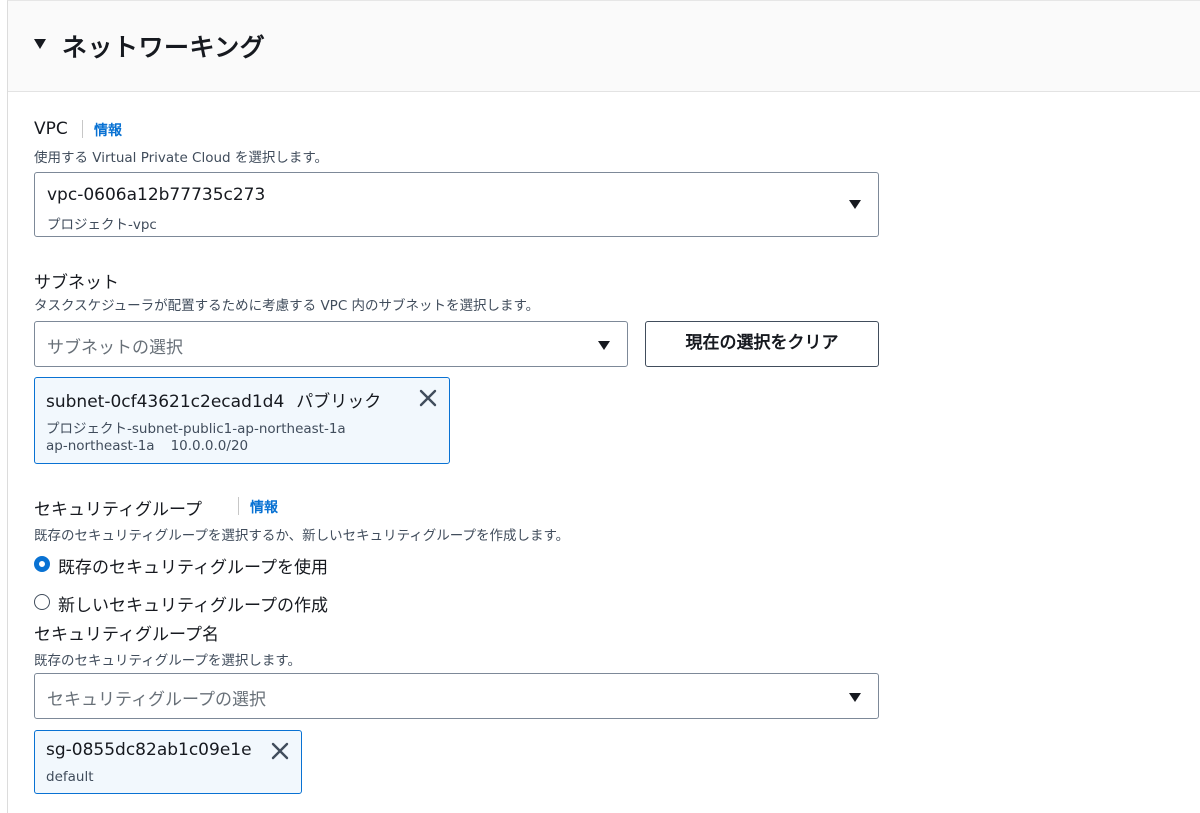 The width and height of the screenshot is (1200, 813). Describe the element at coordinates (156, 700) in the screenshot. I see `security-group-placeholder: セキュリティグループの選択` at that location.